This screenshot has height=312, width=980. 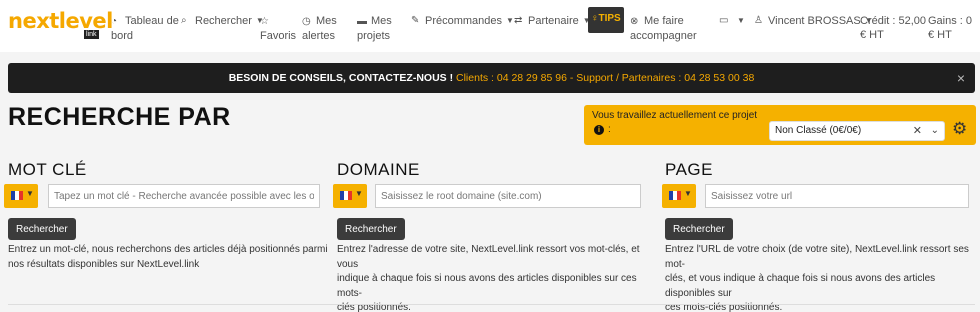 What do you see at coordinates (145, 28) in the screenshot?
I see `nav-dashboard: ◔ Tableau de bord` at bounding box center [145, 28].